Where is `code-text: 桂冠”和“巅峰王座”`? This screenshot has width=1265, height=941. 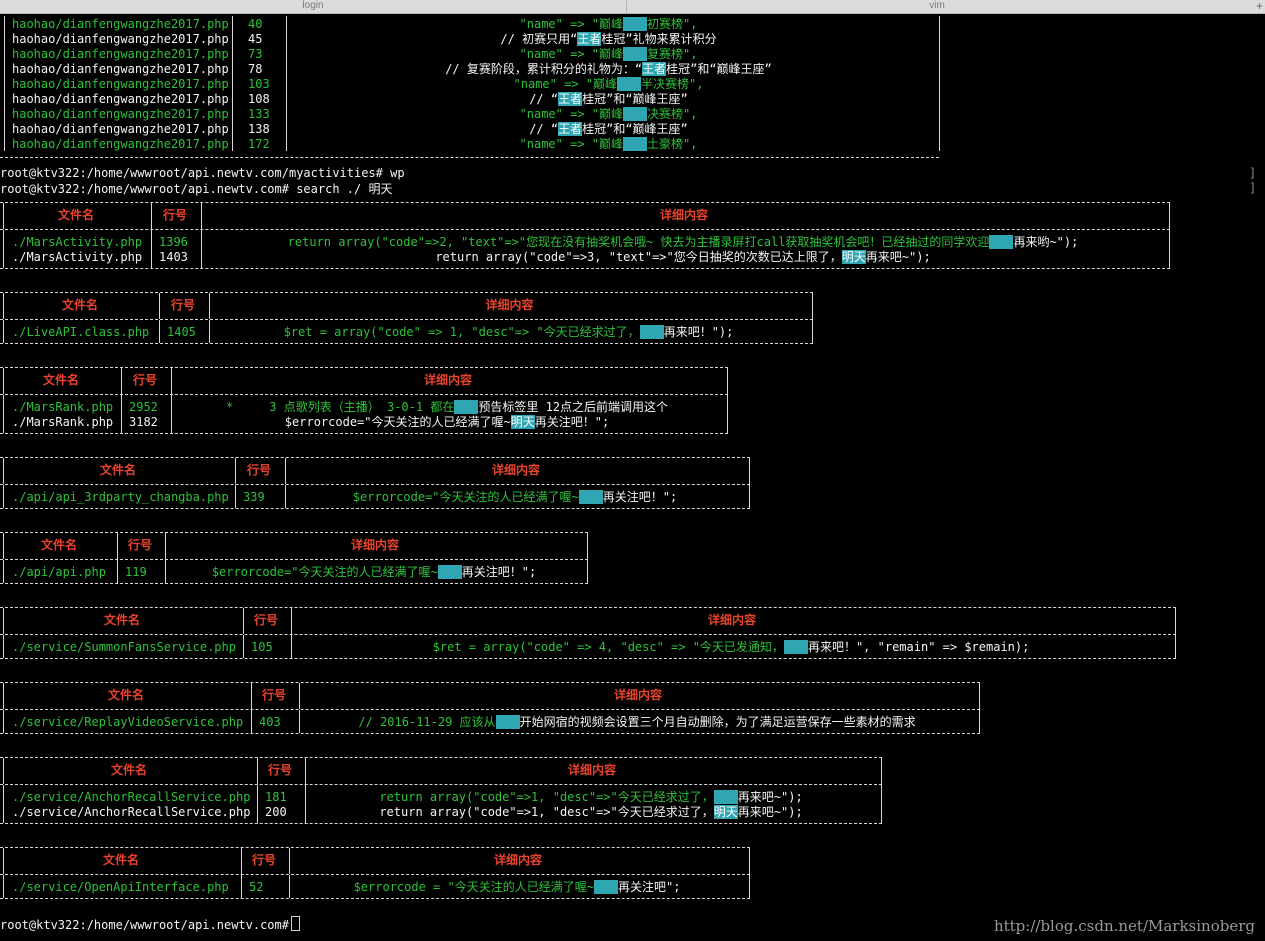
code-text: 桂冠”和“巅峰王座” is located at coordinates (635, 129).